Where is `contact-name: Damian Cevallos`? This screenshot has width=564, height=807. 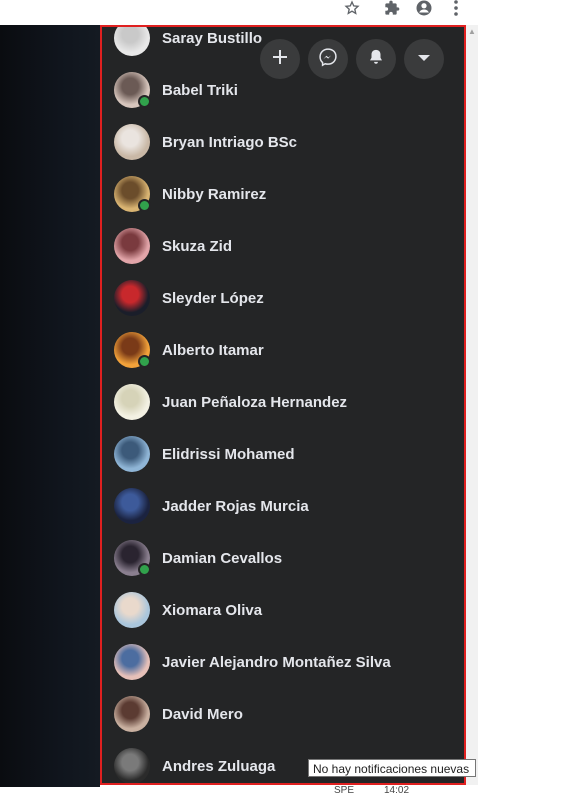
contact-name: Damian Cevallos is located at coordinates (222, 558).